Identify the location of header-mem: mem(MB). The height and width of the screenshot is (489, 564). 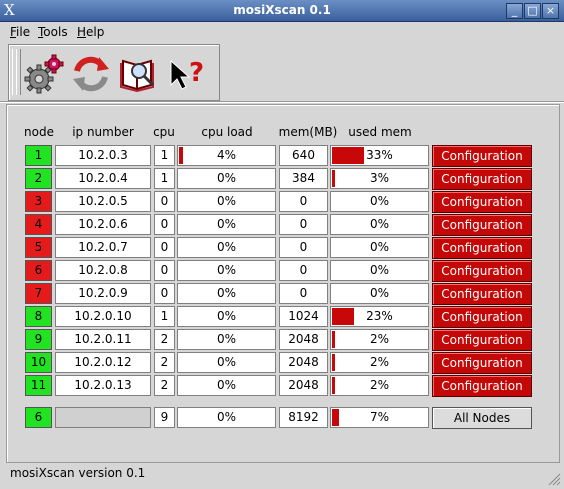
(308, 132).